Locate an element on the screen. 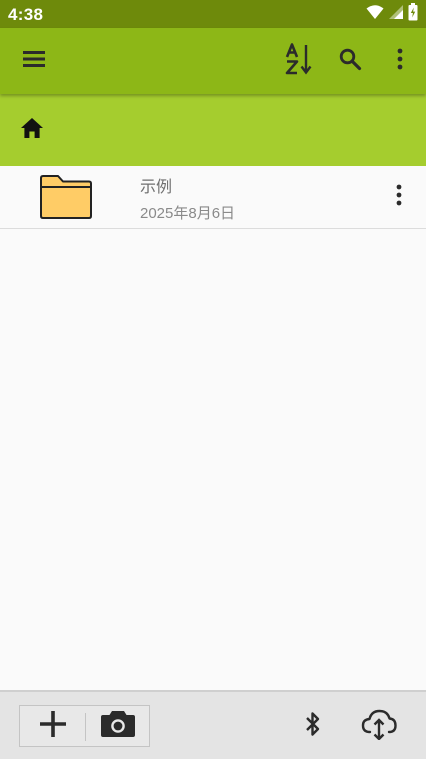 The height and width of the screenshot is (759, 426). wifi-icon is located at coordinates (375, 14).